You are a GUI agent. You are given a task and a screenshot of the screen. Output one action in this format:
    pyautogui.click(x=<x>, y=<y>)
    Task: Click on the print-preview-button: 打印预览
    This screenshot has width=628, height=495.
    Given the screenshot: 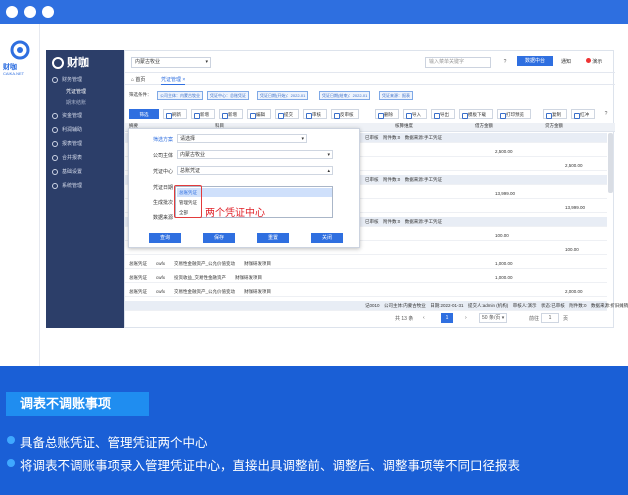 What is the action you would take?
    pyautogui.click(x=514, y=114)
    